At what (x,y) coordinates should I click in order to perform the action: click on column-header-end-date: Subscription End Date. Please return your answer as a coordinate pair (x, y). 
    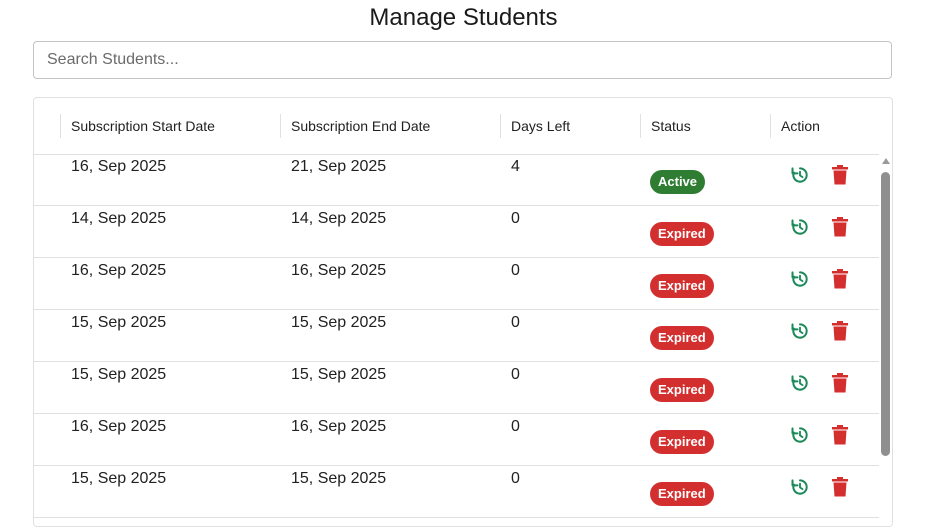
    Looking at the image, I should click on (360, 126).